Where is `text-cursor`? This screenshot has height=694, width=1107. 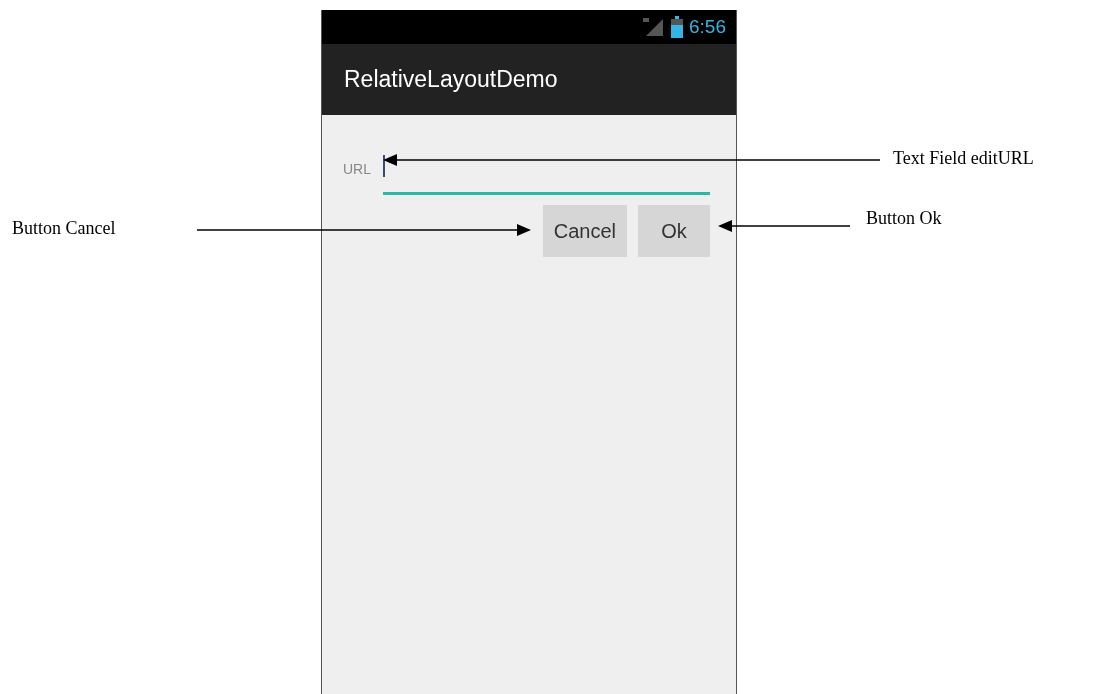 text-cursor is located at coordinates (384, 166).